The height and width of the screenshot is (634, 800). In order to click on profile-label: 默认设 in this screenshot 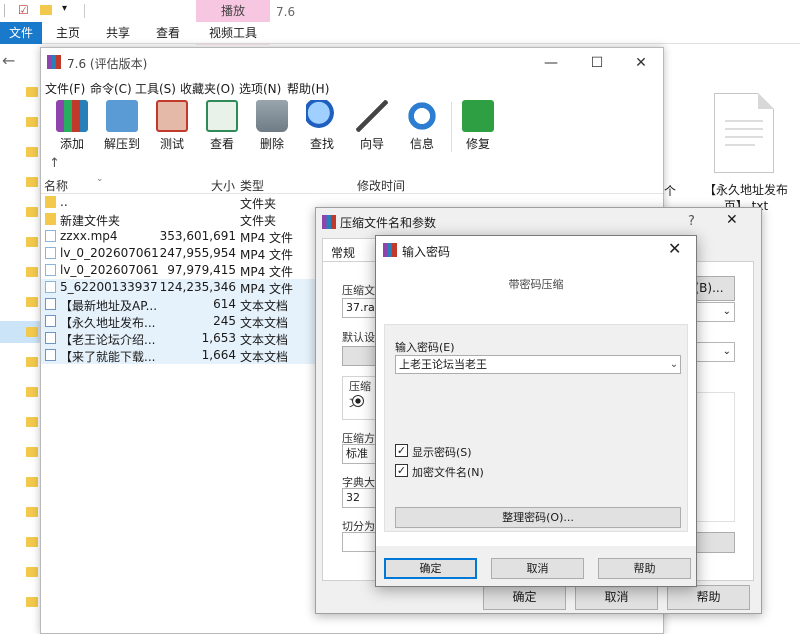, I will do `click(358, 337)`.